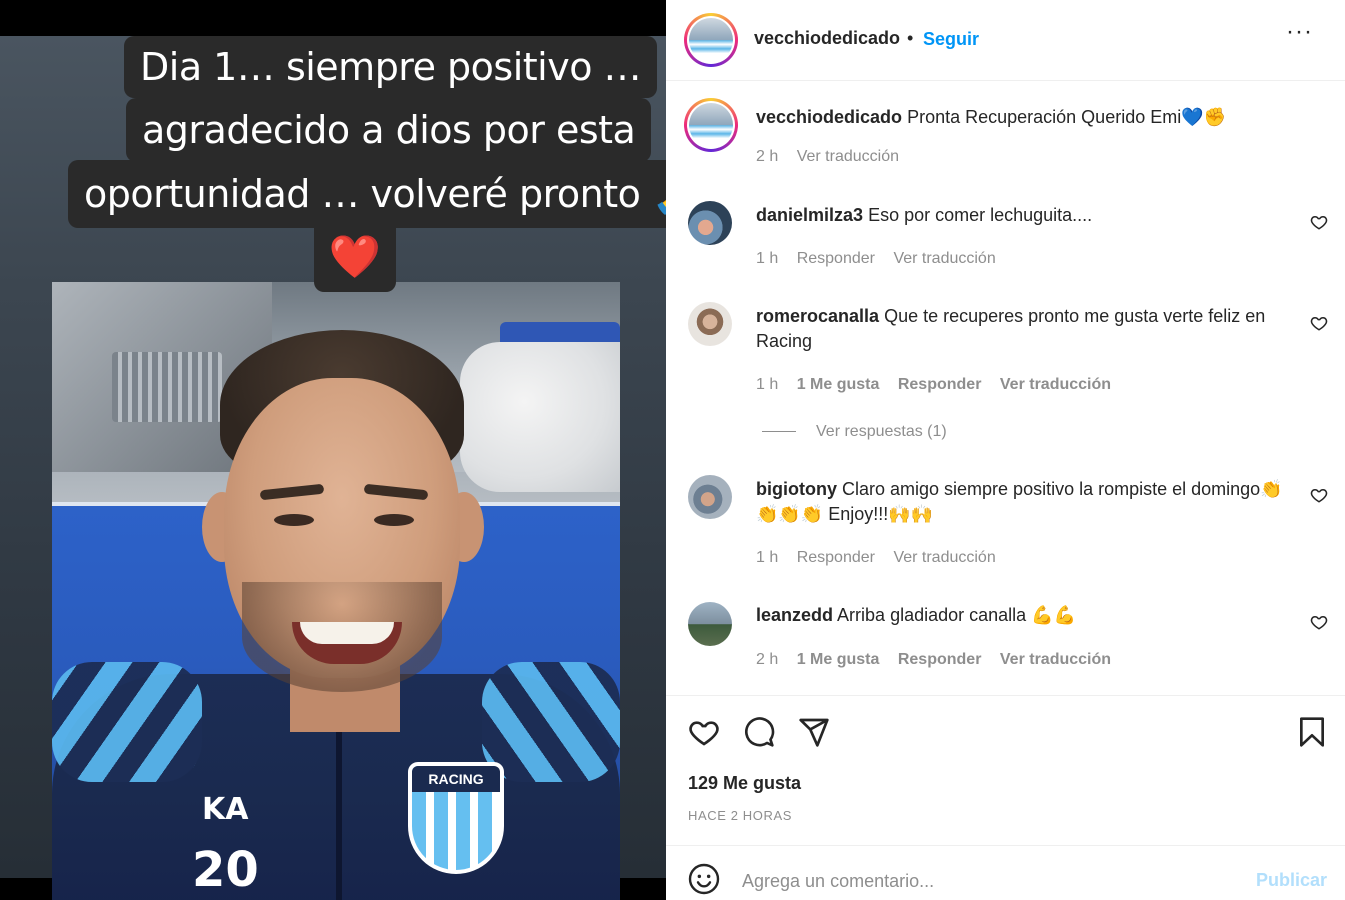 The height and width of the screenshot is (900, 1345). Describe the element at coordinates (817, 316) in the screenshot. I see `comment-username: romerocanalla` at that location.